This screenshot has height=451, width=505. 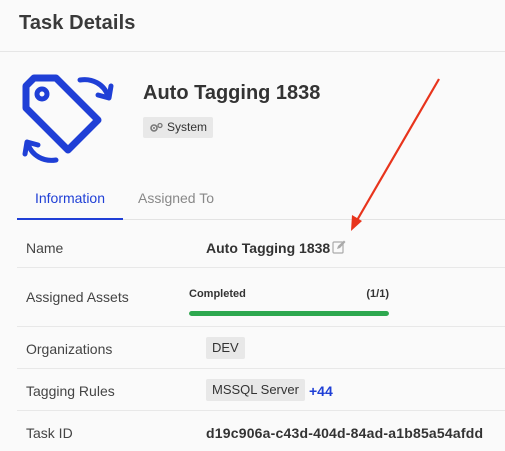 What do you see at coordinates (225, 348) in the screenshot?
I see `organization-chip: DEV` at bounding box center [225, 348].